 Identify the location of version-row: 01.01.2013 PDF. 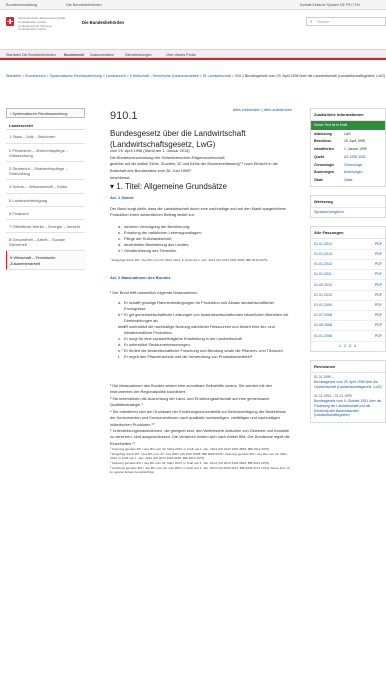
(348, 255).